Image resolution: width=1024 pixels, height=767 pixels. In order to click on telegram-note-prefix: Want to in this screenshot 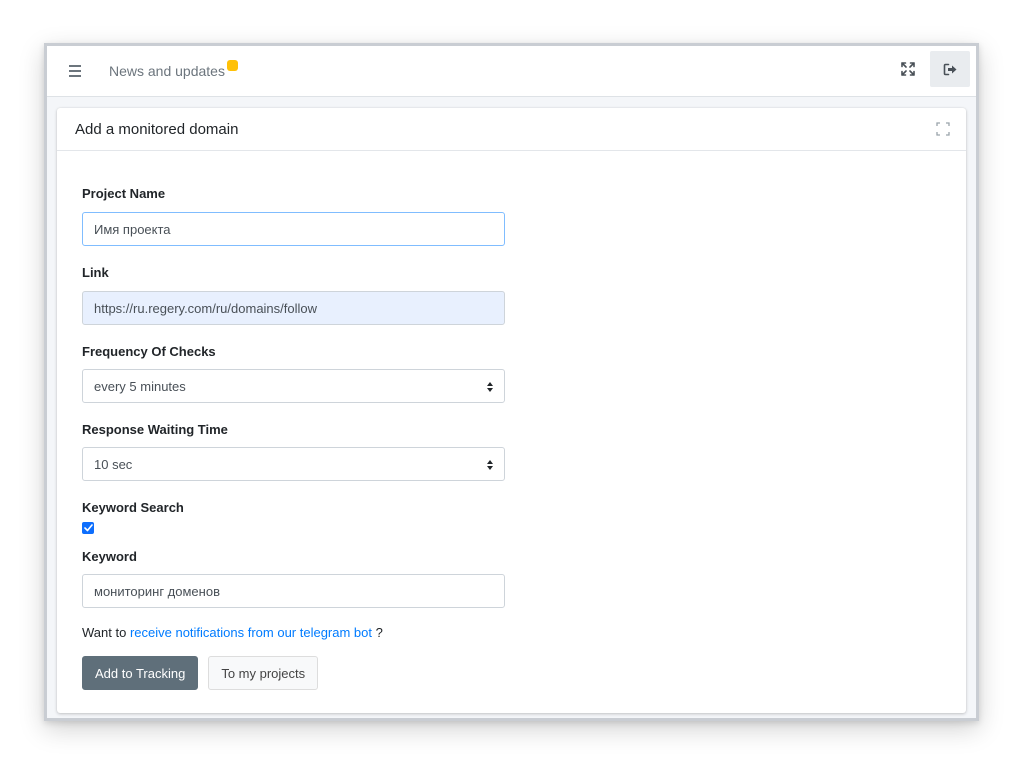, I will do `click(104, 632)`.